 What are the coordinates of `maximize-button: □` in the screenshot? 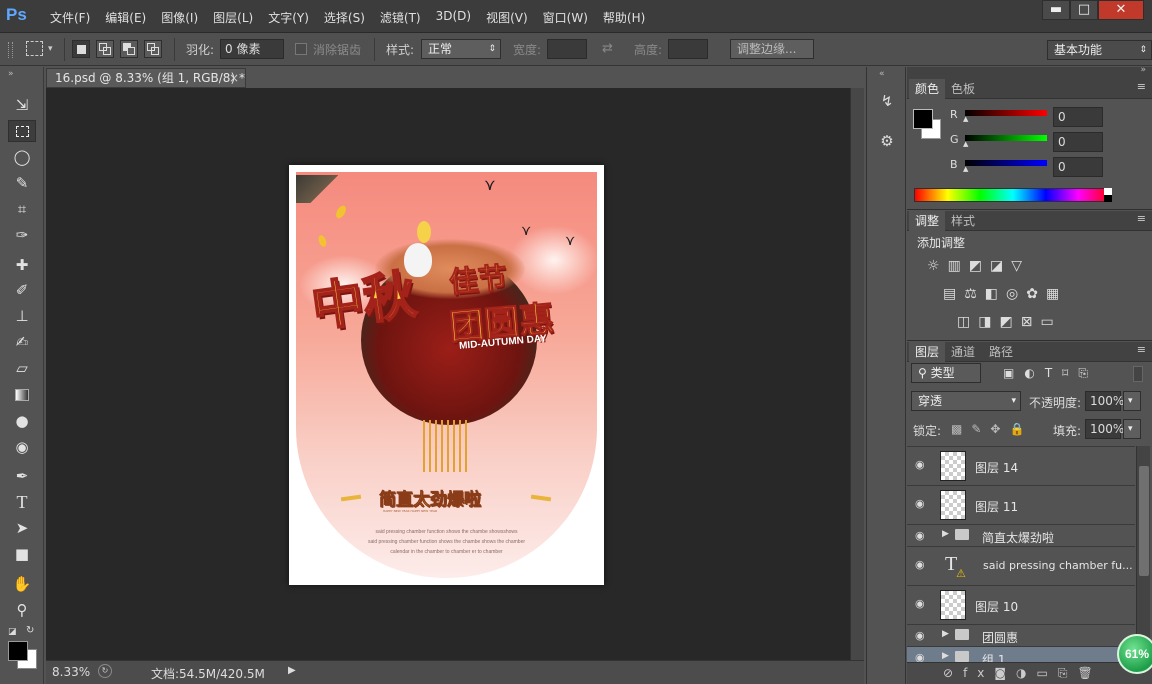 It's located at (1084, 10).